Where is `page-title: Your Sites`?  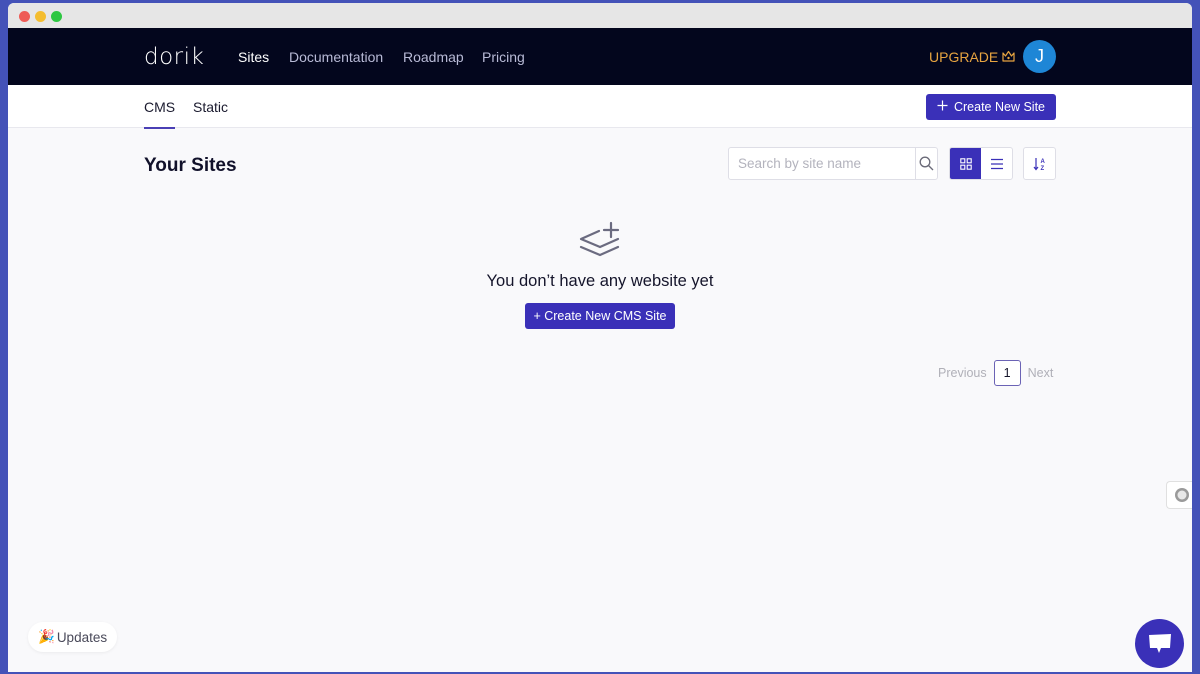
page-title: Your Sites is located at coordinates (190, 165).